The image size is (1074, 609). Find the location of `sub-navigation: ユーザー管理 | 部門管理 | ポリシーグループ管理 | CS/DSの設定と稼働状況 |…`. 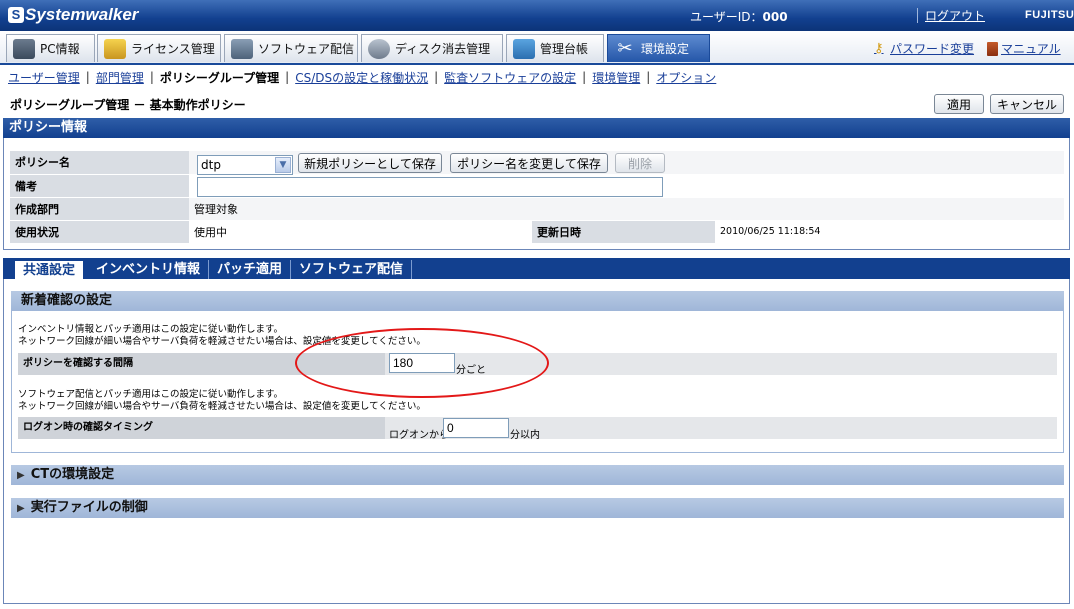

sub-navigation: ユーザー管理 | 部門管理 | ポリシーグループ管理 | CS/DSの設定と稼働状況 |… is located at coordinates (362, 77).